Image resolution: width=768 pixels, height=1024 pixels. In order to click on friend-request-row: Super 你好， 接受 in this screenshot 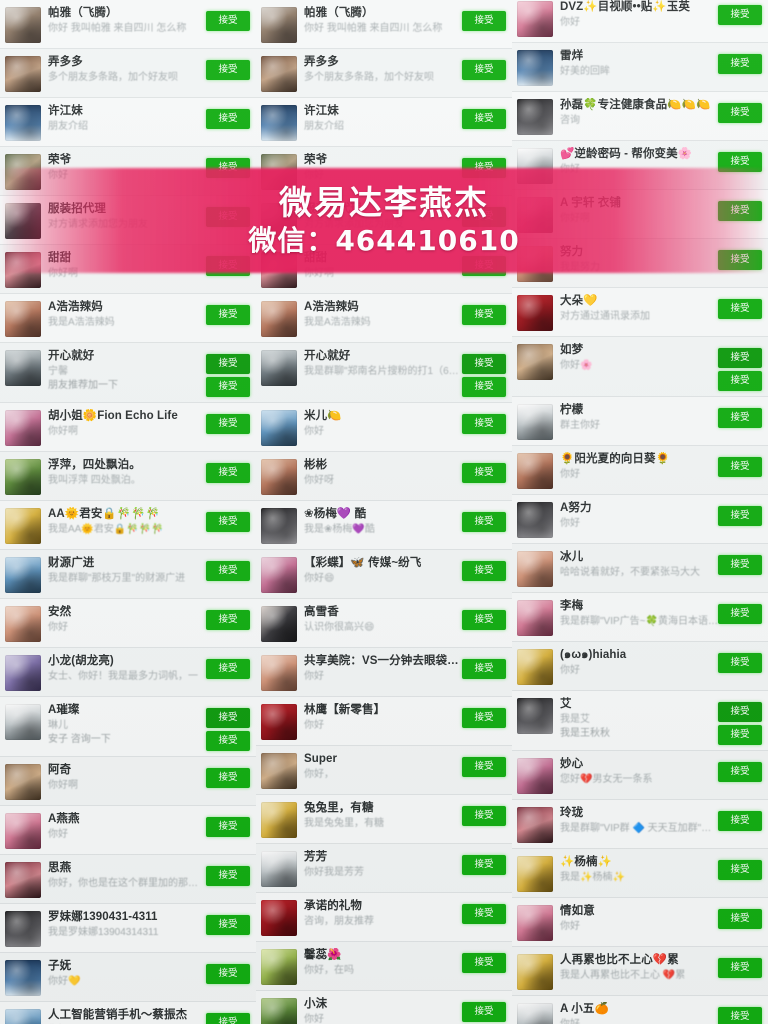, I will do `click(384, 770)`.